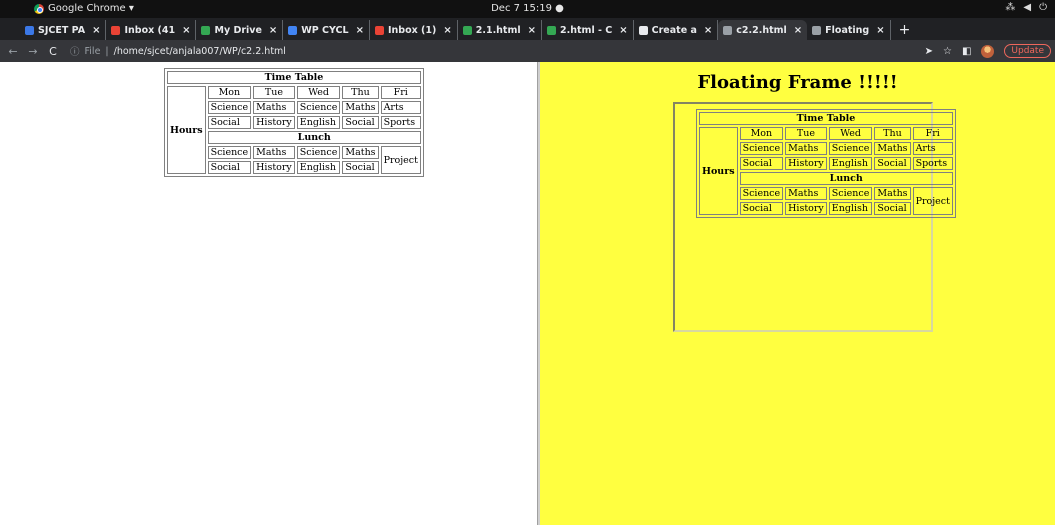 The image size is (1055, 525). I want to click on system-tray: ⁂ ◀ ⏻, so click(1026, 7).